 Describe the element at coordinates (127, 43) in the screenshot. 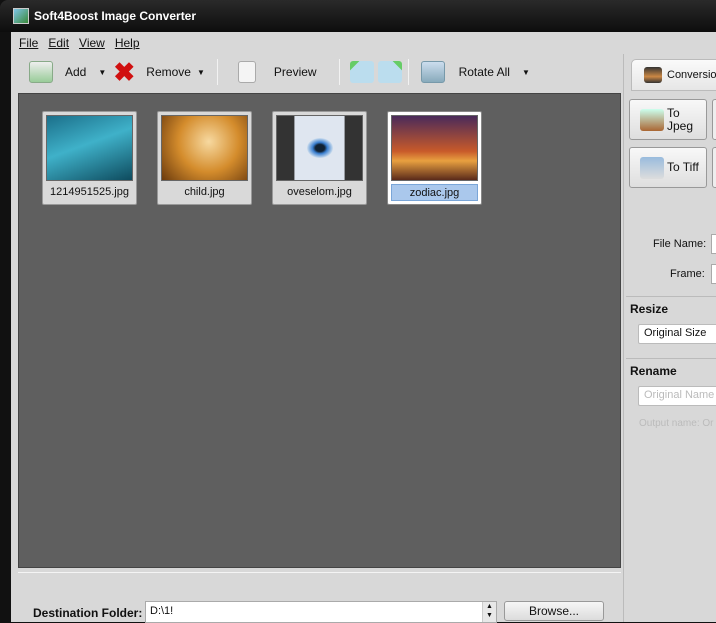

I see `menu-help: Help` at that location.